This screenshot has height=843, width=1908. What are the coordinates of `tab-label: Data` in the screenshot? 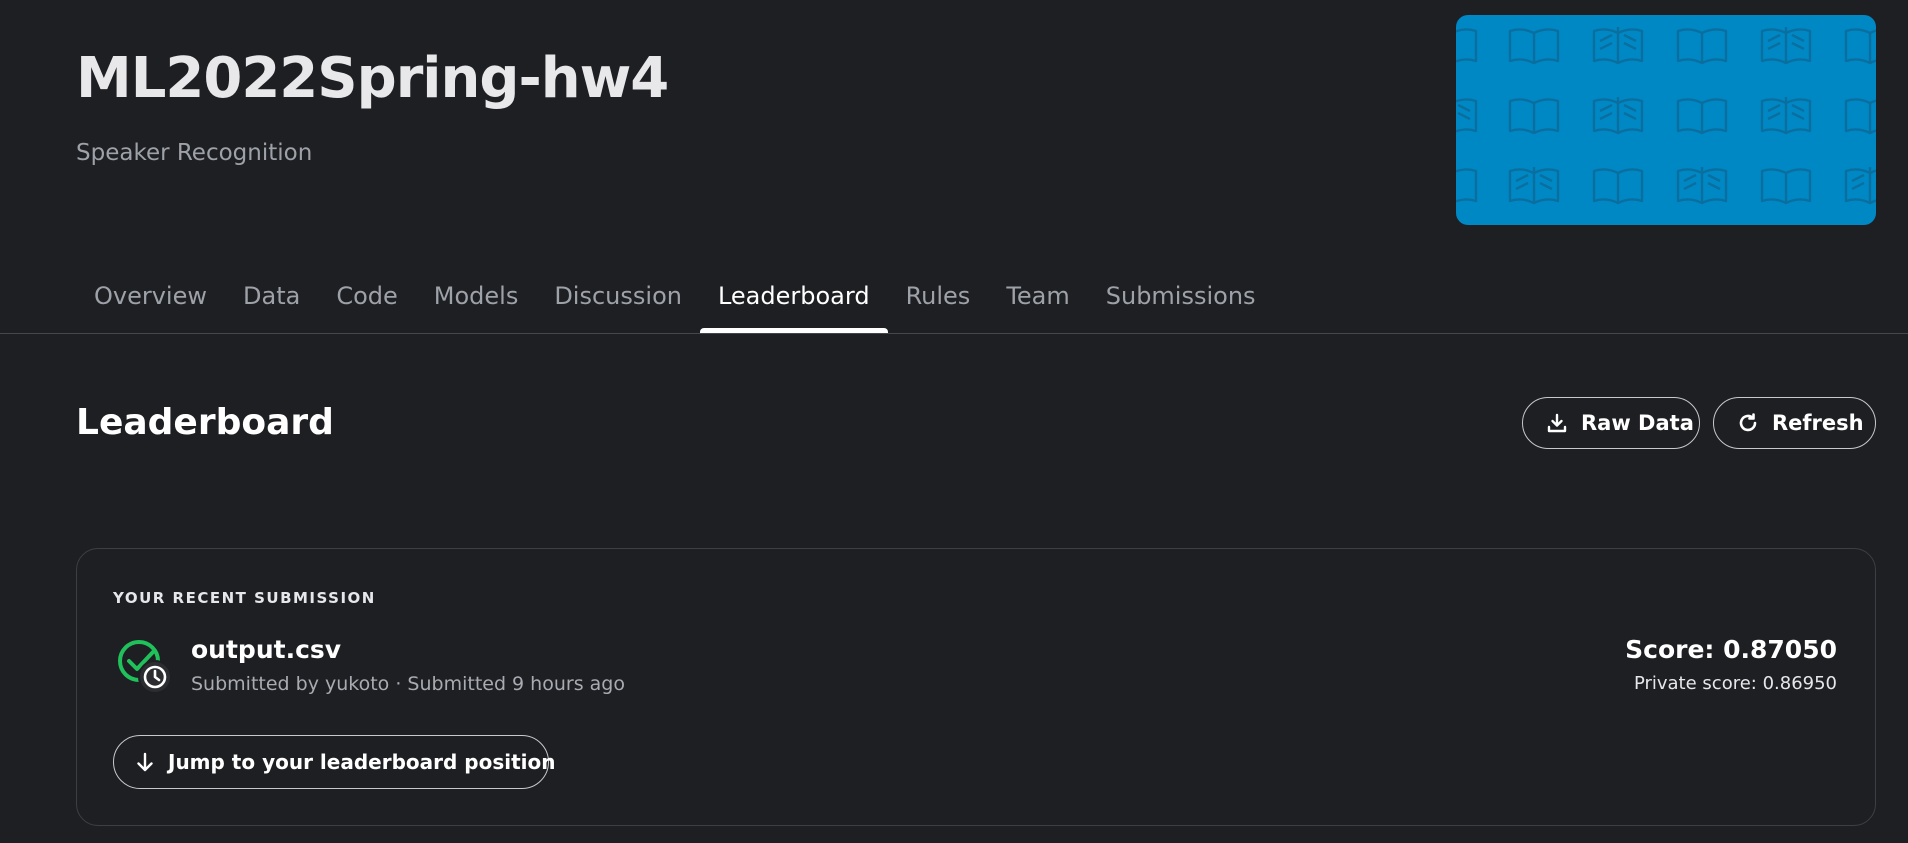 It's located at (272, 296).